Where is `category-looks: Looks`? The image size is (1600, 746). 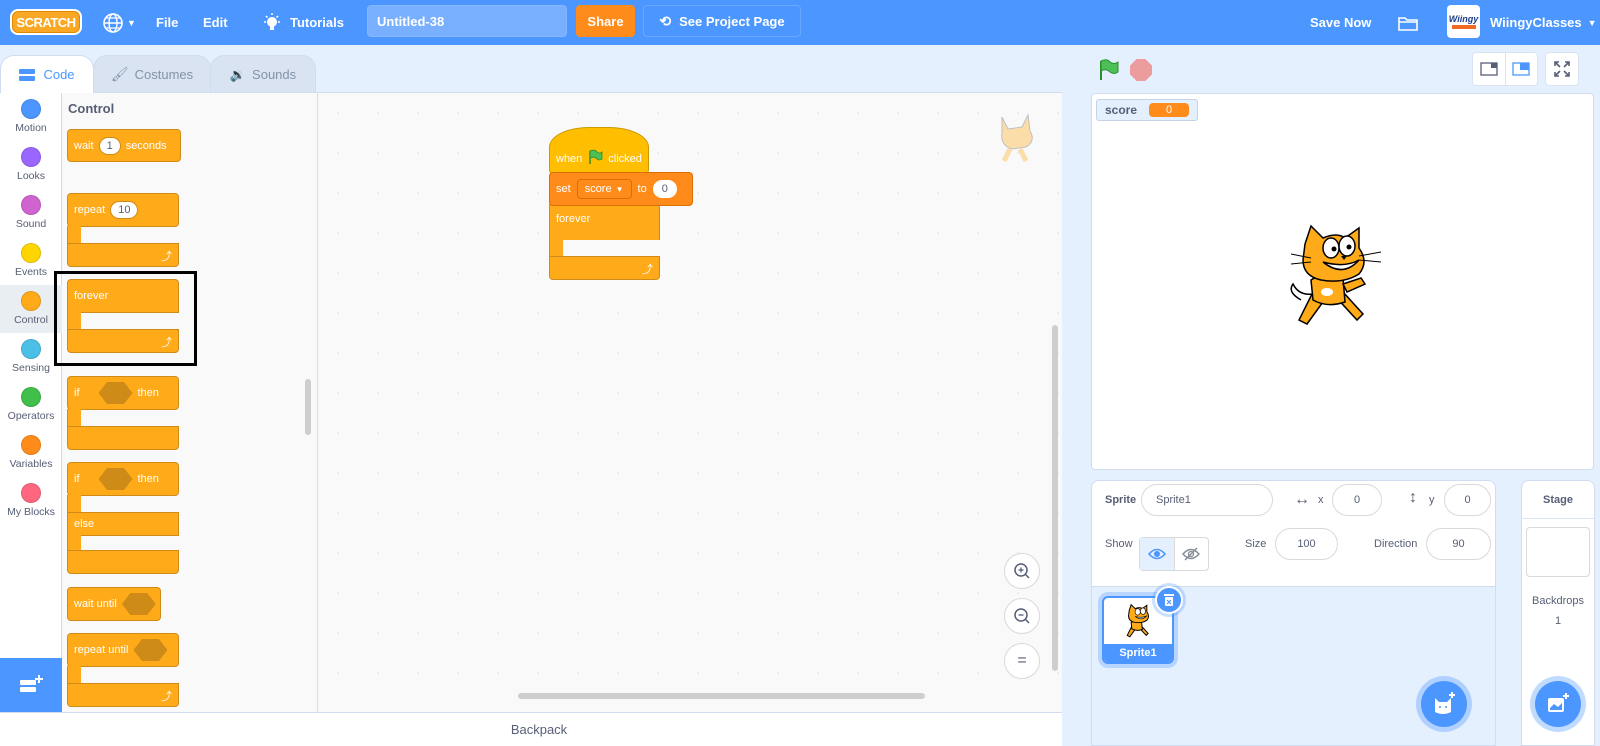
category-looks: Looks is located at coordinates (31, 165).